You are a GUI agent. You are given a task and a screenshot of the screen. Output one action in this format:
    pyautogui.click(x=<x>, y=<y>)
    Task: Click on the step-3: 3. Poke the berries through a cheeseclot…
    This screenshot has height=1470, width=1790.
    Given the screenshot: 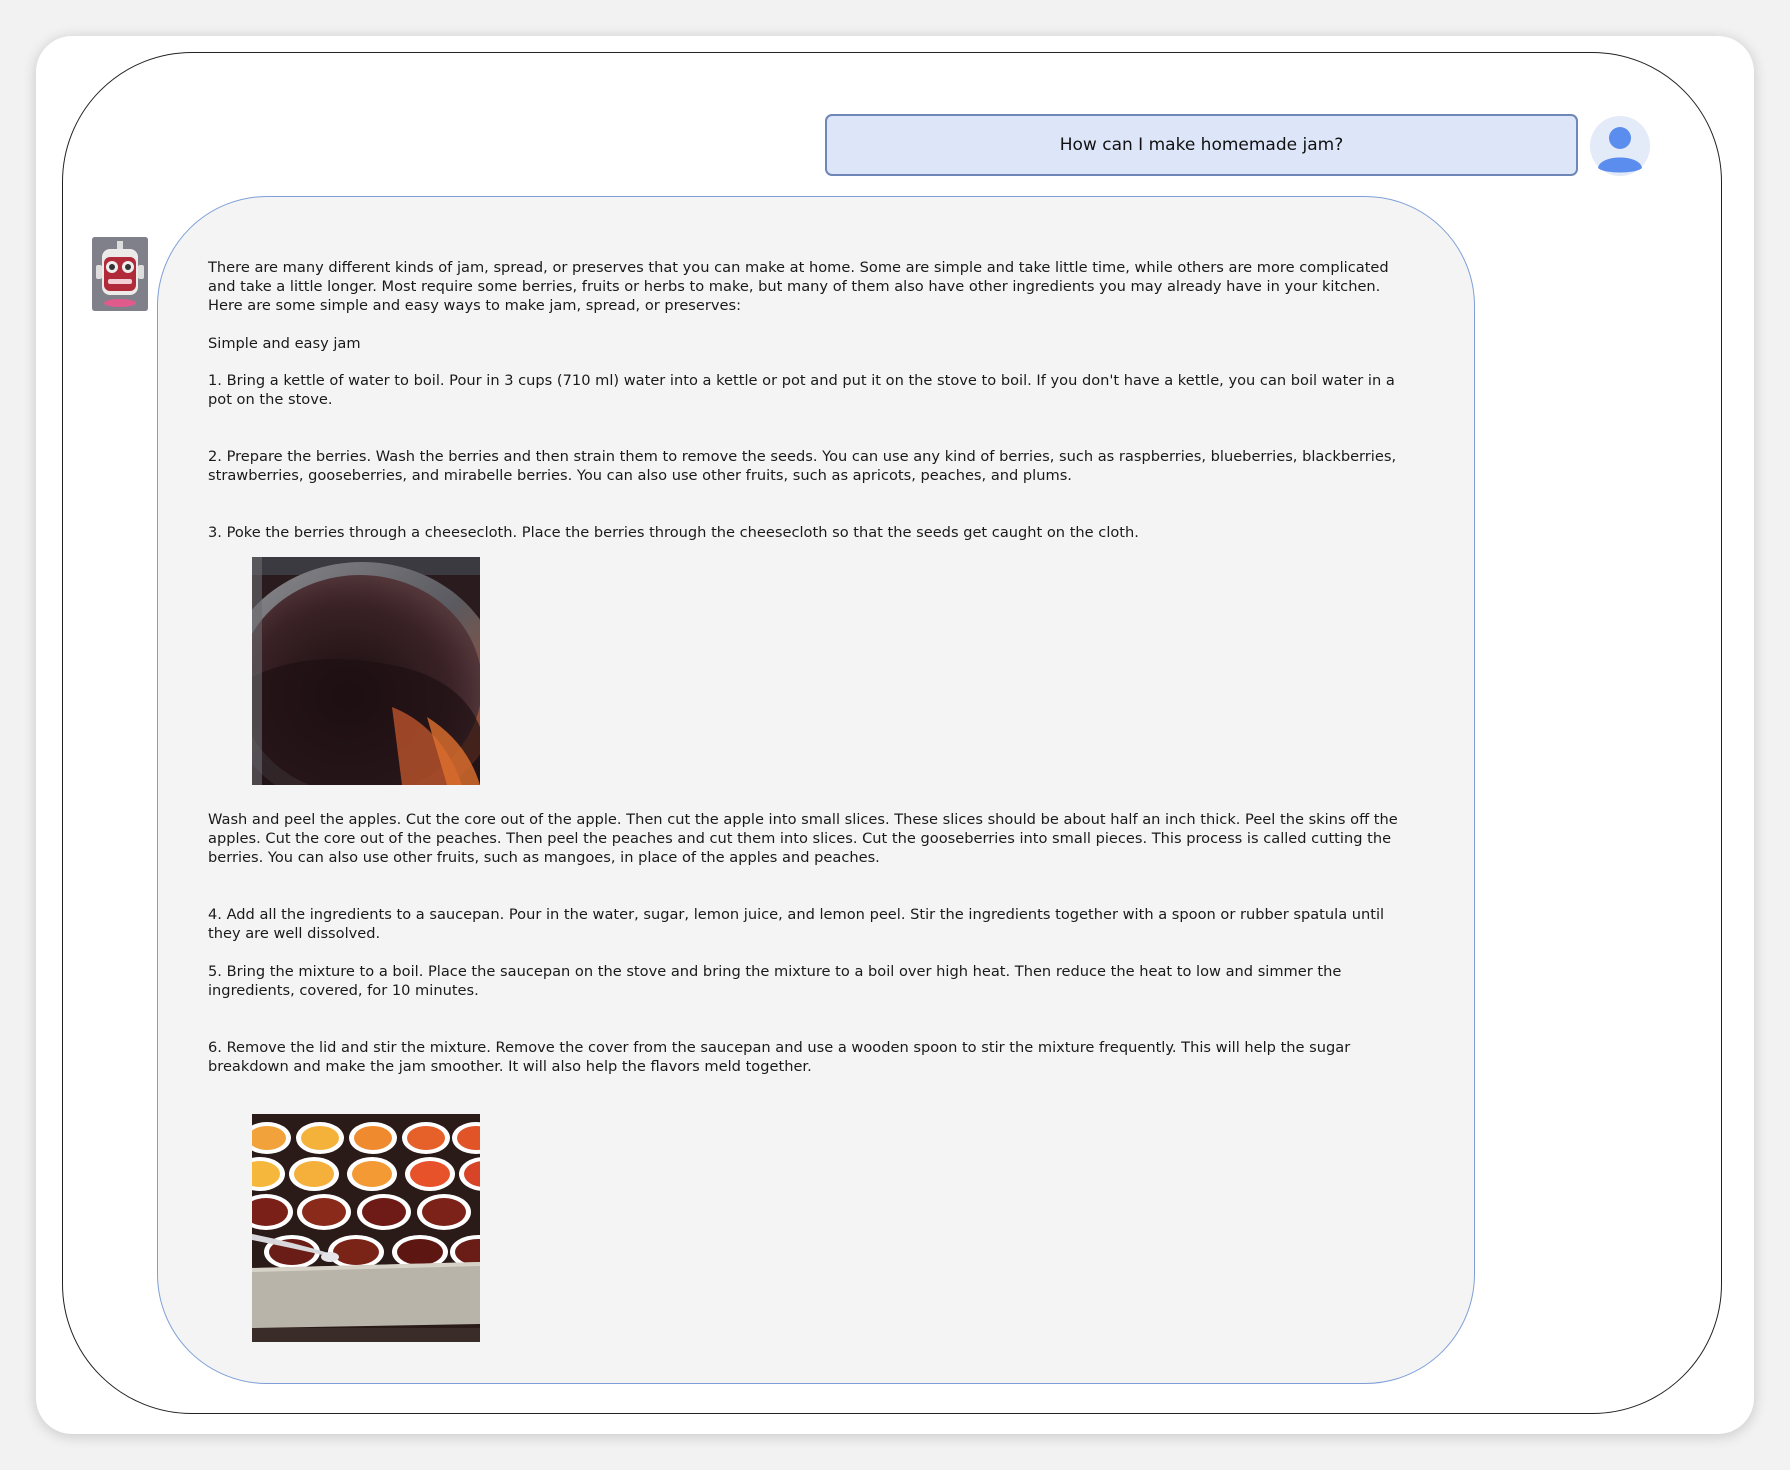 What is the action you would take?
    pyautogui.click(x=673, y=532)
    